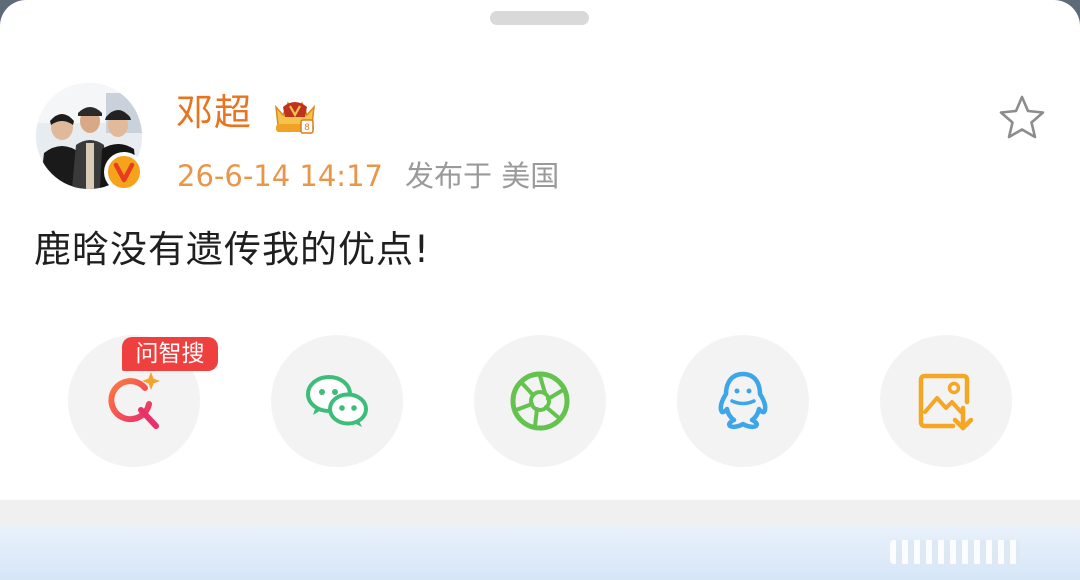 The image size is (1080, 580). I want to click on qq-share-button, so click(743, 401).